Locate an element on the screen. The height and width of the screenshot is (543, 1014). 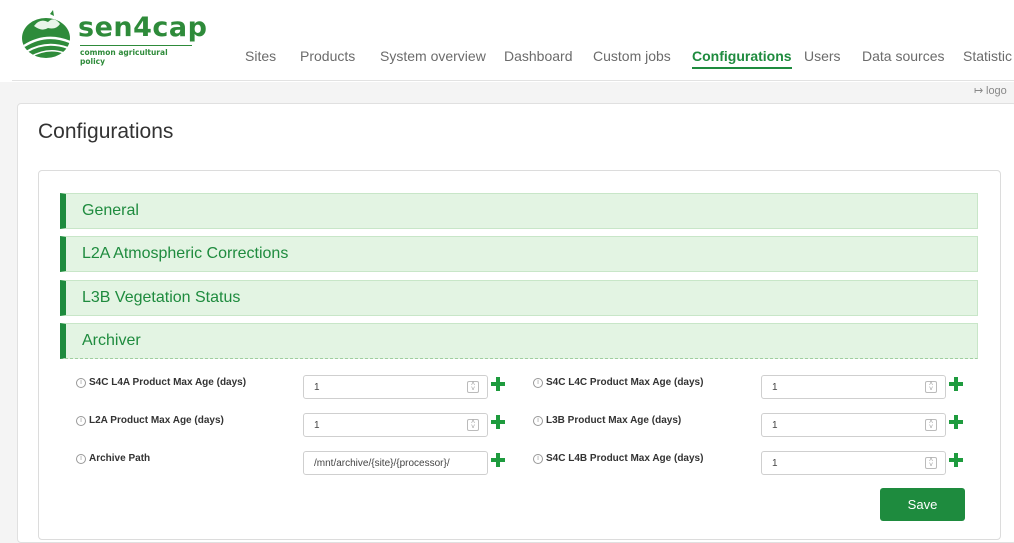
label-archive-path: i Archive Path is located at coordinates (113, 458).